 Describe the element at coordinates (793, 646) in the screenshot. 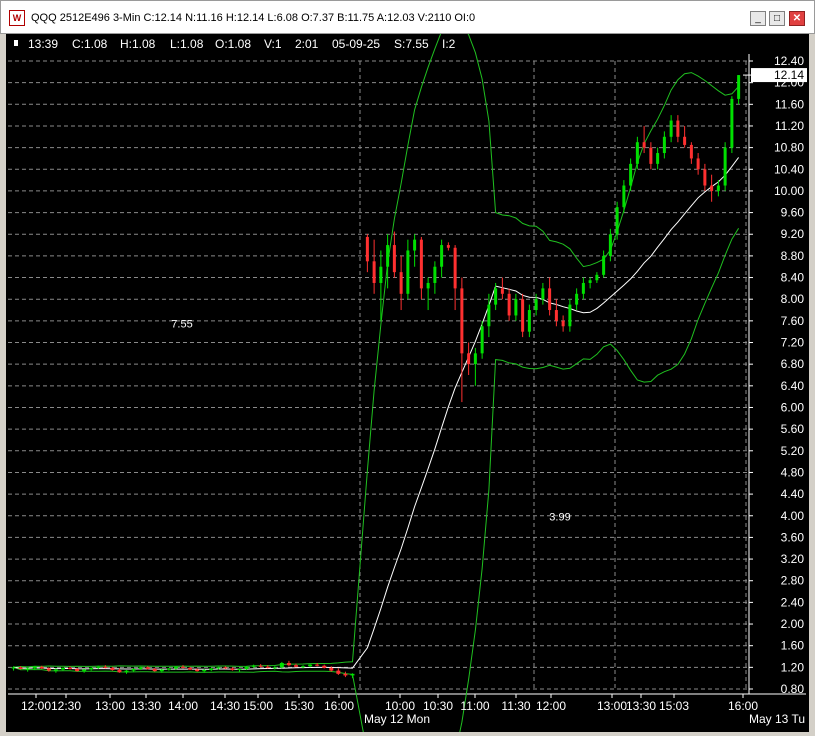

I see `y-tick-label: 1.60` at that location.